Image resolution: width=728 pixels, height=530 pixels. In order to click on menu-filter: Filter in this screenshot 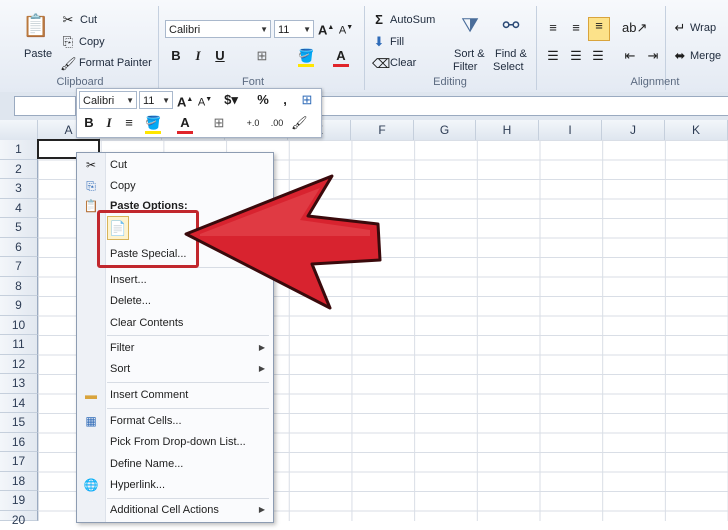, I will do `click(122, 348)`.